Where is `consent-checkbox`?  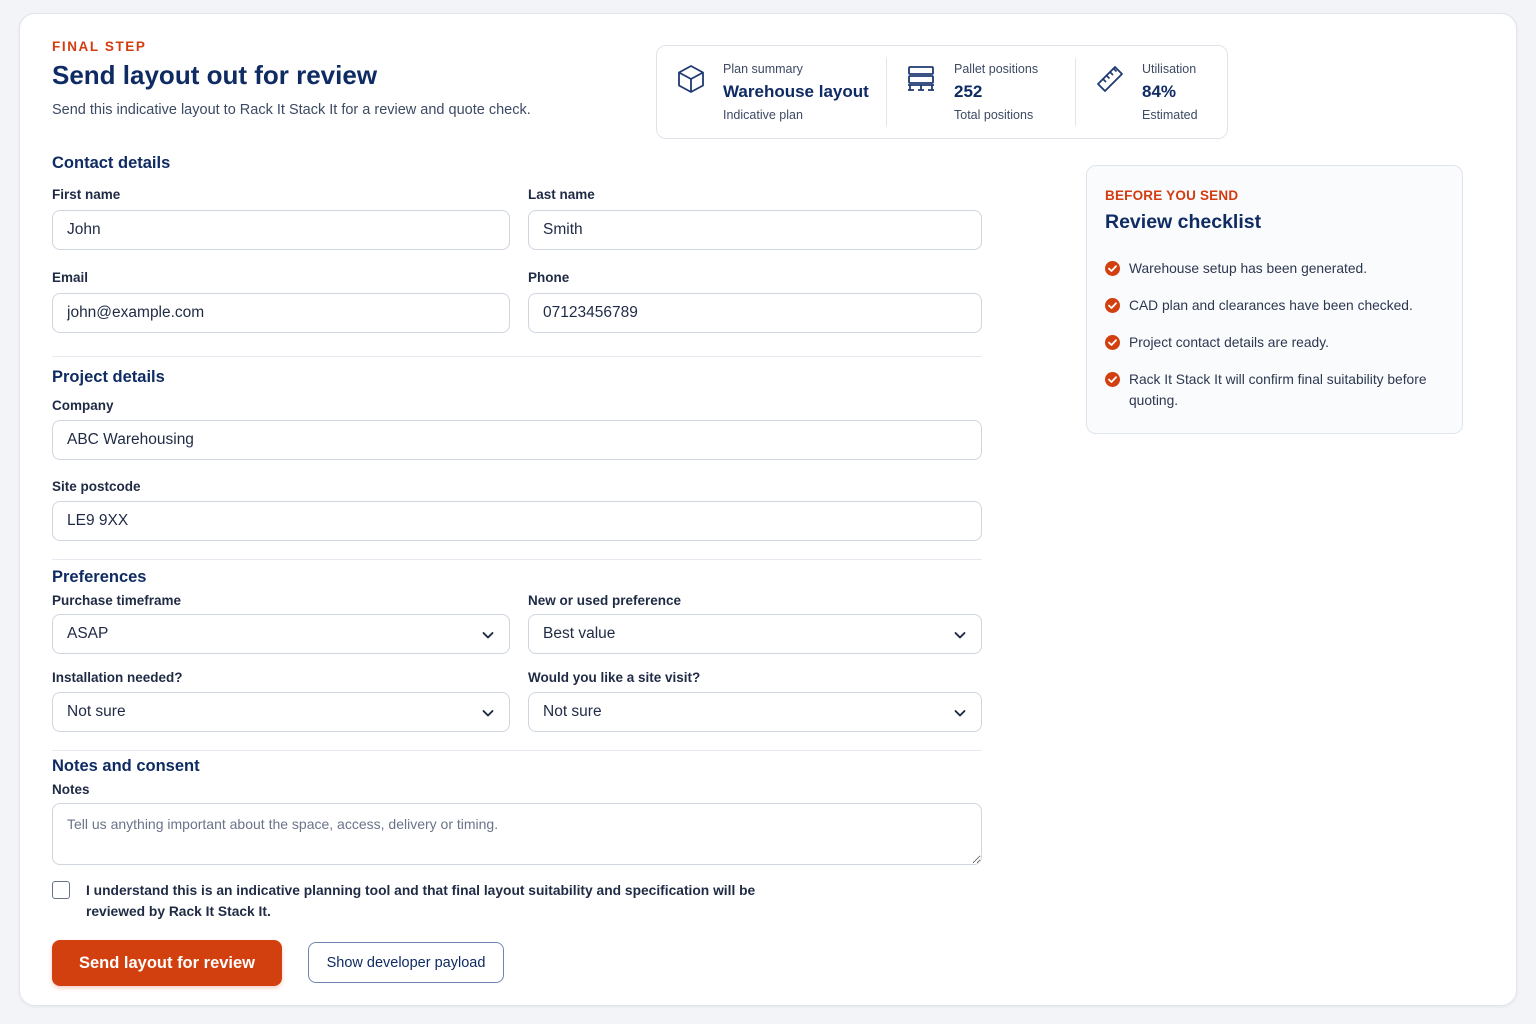 consent-checkbox is located at coordinates (61, 890).